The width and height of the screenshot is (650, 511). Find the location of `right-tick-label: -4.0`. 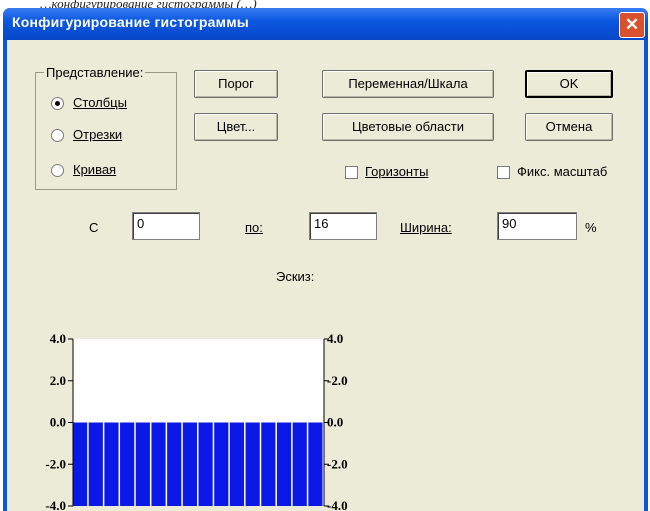

right-tick-label: -4.0 is located at coordinates (337, 504).